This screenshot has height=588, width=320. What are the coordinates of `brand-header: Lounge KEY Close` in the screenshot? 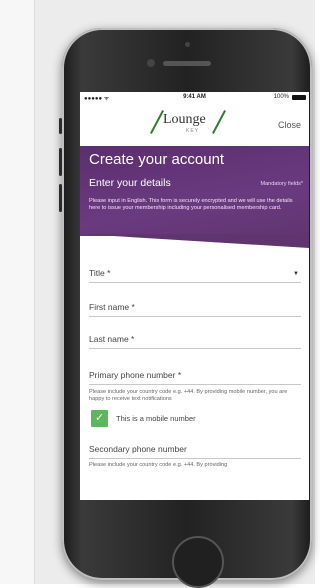 It's located at (194, 125).